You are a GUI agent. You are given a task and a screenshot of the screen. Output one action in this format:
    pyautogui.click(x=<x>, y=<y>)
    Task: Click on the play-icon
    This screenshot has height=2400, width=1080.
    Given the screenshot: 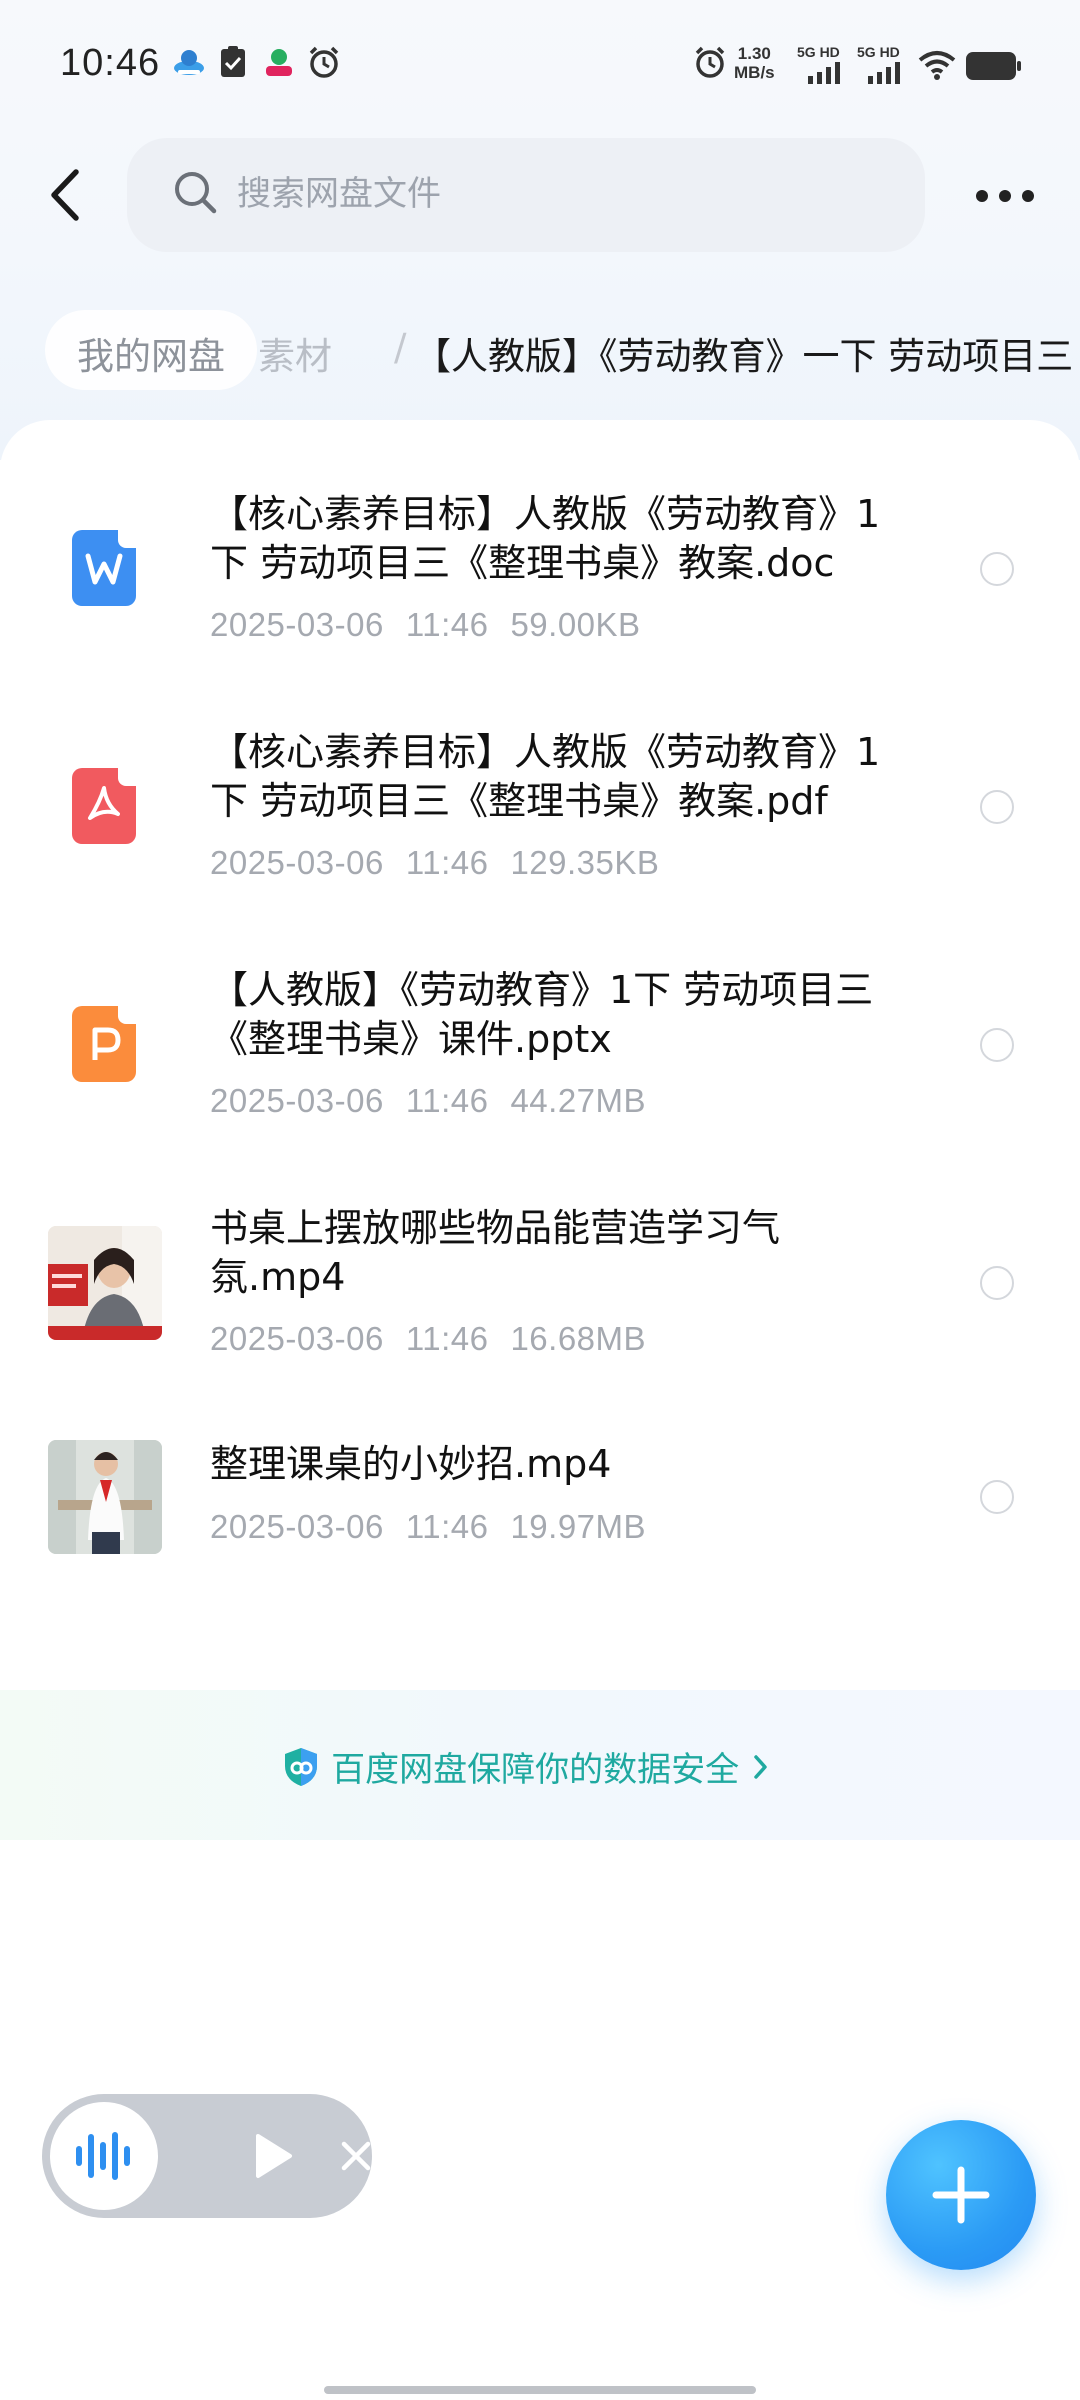 What is the action you would take?
    pyautogui.click(x=274, y=2156)
    